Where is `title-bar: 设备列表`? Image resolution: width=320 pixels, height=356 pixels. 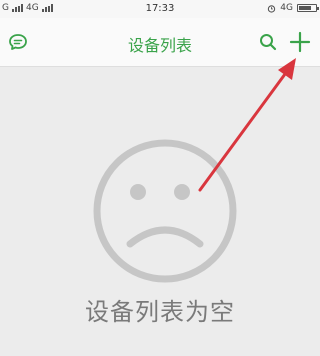
title-bar: 设备列表 is located at coordinates (160, 42).